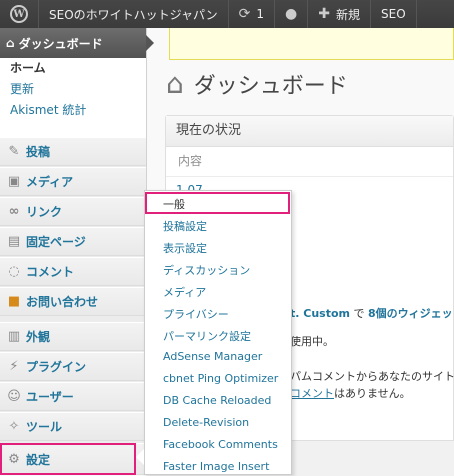 This screenshot has height=476, width=454. What do you see at coordinates (73, 211) in the screenshot?
I see `menu-links: ∞ リンク` at bounding box center [73, 211].